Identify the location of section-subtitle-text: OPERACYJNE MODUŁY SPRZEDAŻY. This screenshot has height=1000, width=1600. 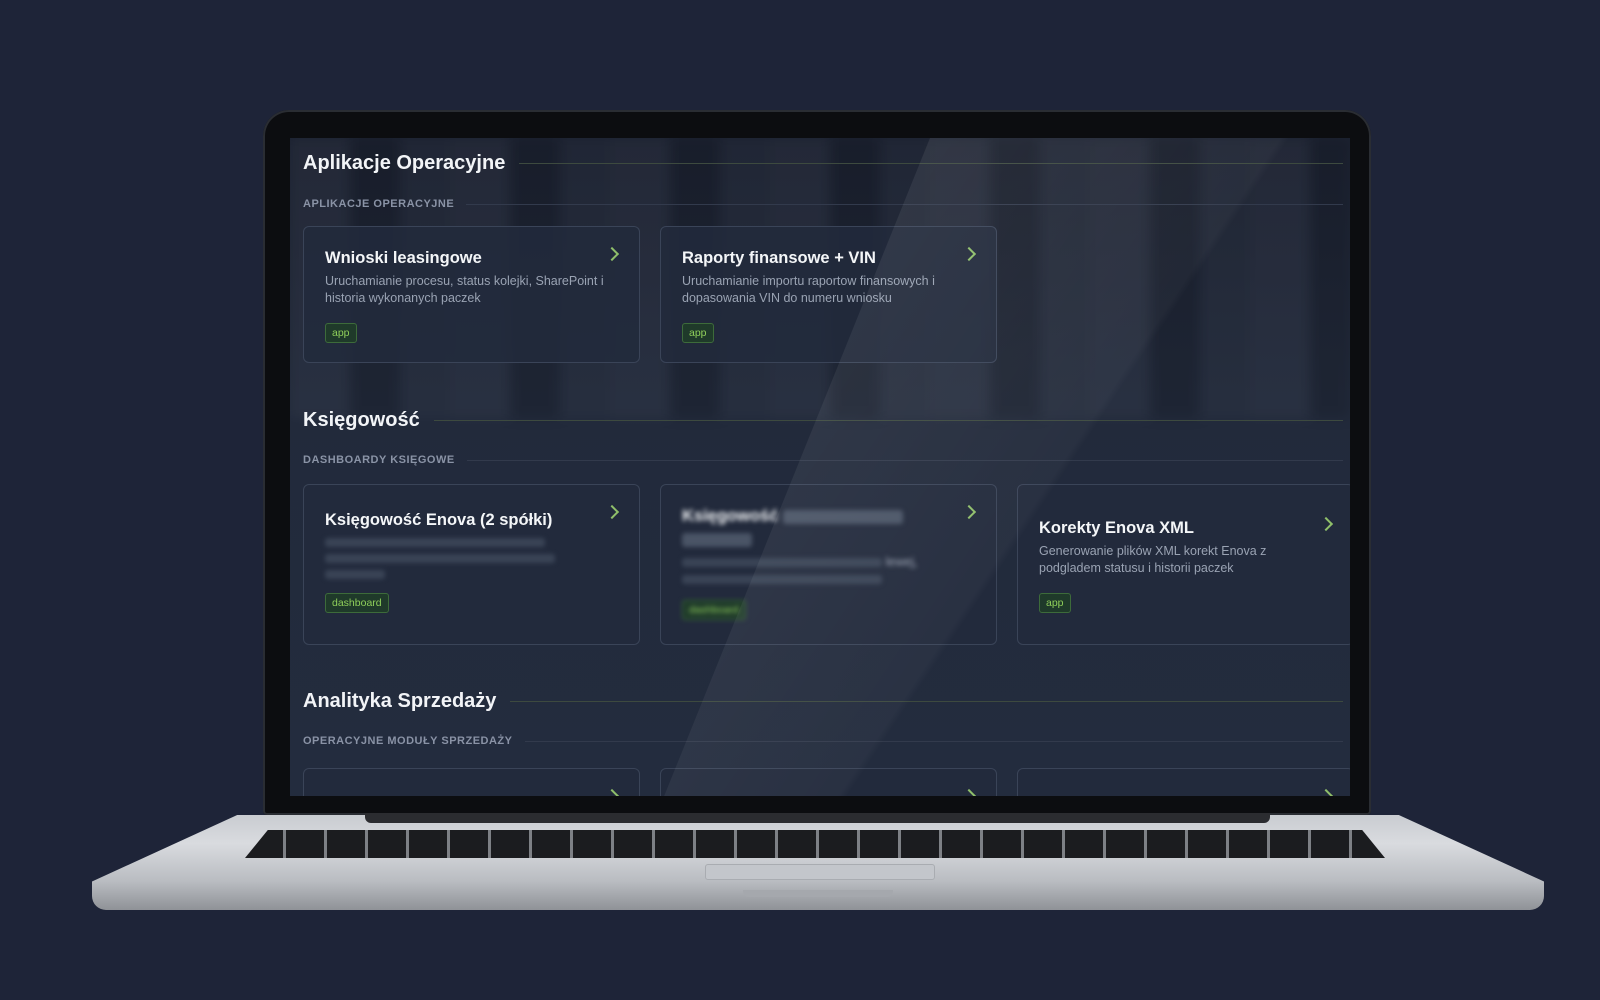
(408, 741).